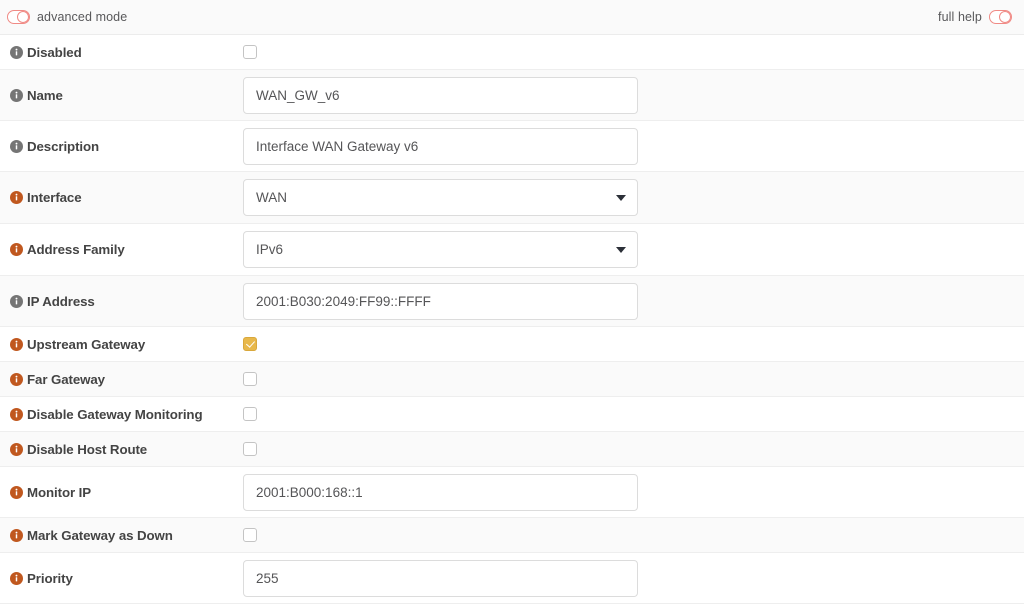 This screenshot has width=1024, height=606. What do you see at coordinates (633, 535) in the screenshot?
I see `field-cell-mark-gateway-as-down` at bounding box center [633, 535].